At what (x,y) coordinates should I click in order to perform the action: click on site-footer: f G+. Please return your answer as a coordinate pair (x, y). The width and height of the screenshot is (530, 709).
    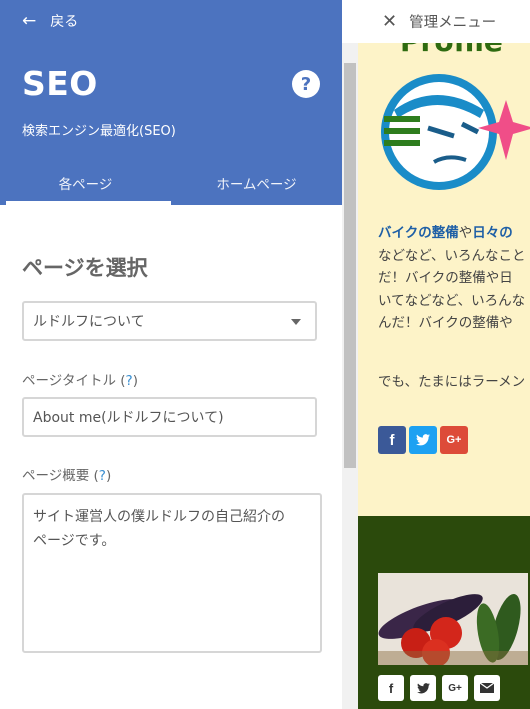
    Looking at the image, I should click on (444, 612).